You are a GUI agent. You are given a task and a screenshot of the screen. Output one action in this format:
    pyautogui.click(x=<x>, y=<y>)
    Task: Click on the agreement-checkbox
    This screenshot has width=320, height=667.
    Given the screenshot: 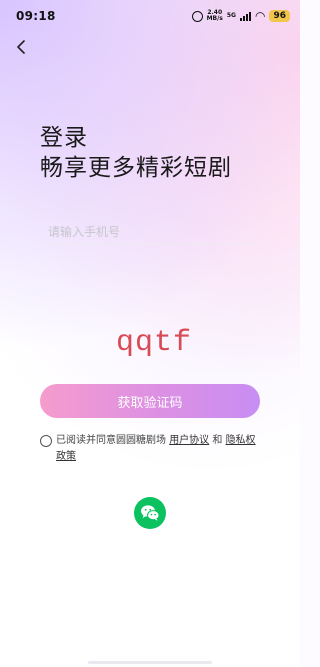 What is the action you would take?
    pyautogui.click(x=46, y=441)
    